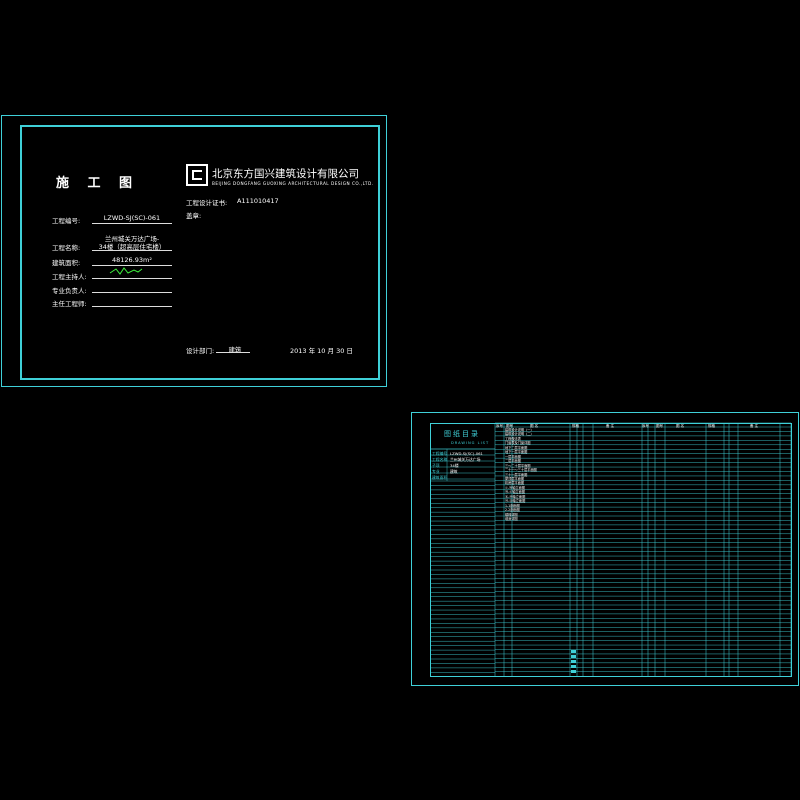 This screenshot has width=800, height=800. Describe the element at coordinates (470, 443) in the screenshot. I see `drawing-list-subtitle: DRAWING LIST` at that location.